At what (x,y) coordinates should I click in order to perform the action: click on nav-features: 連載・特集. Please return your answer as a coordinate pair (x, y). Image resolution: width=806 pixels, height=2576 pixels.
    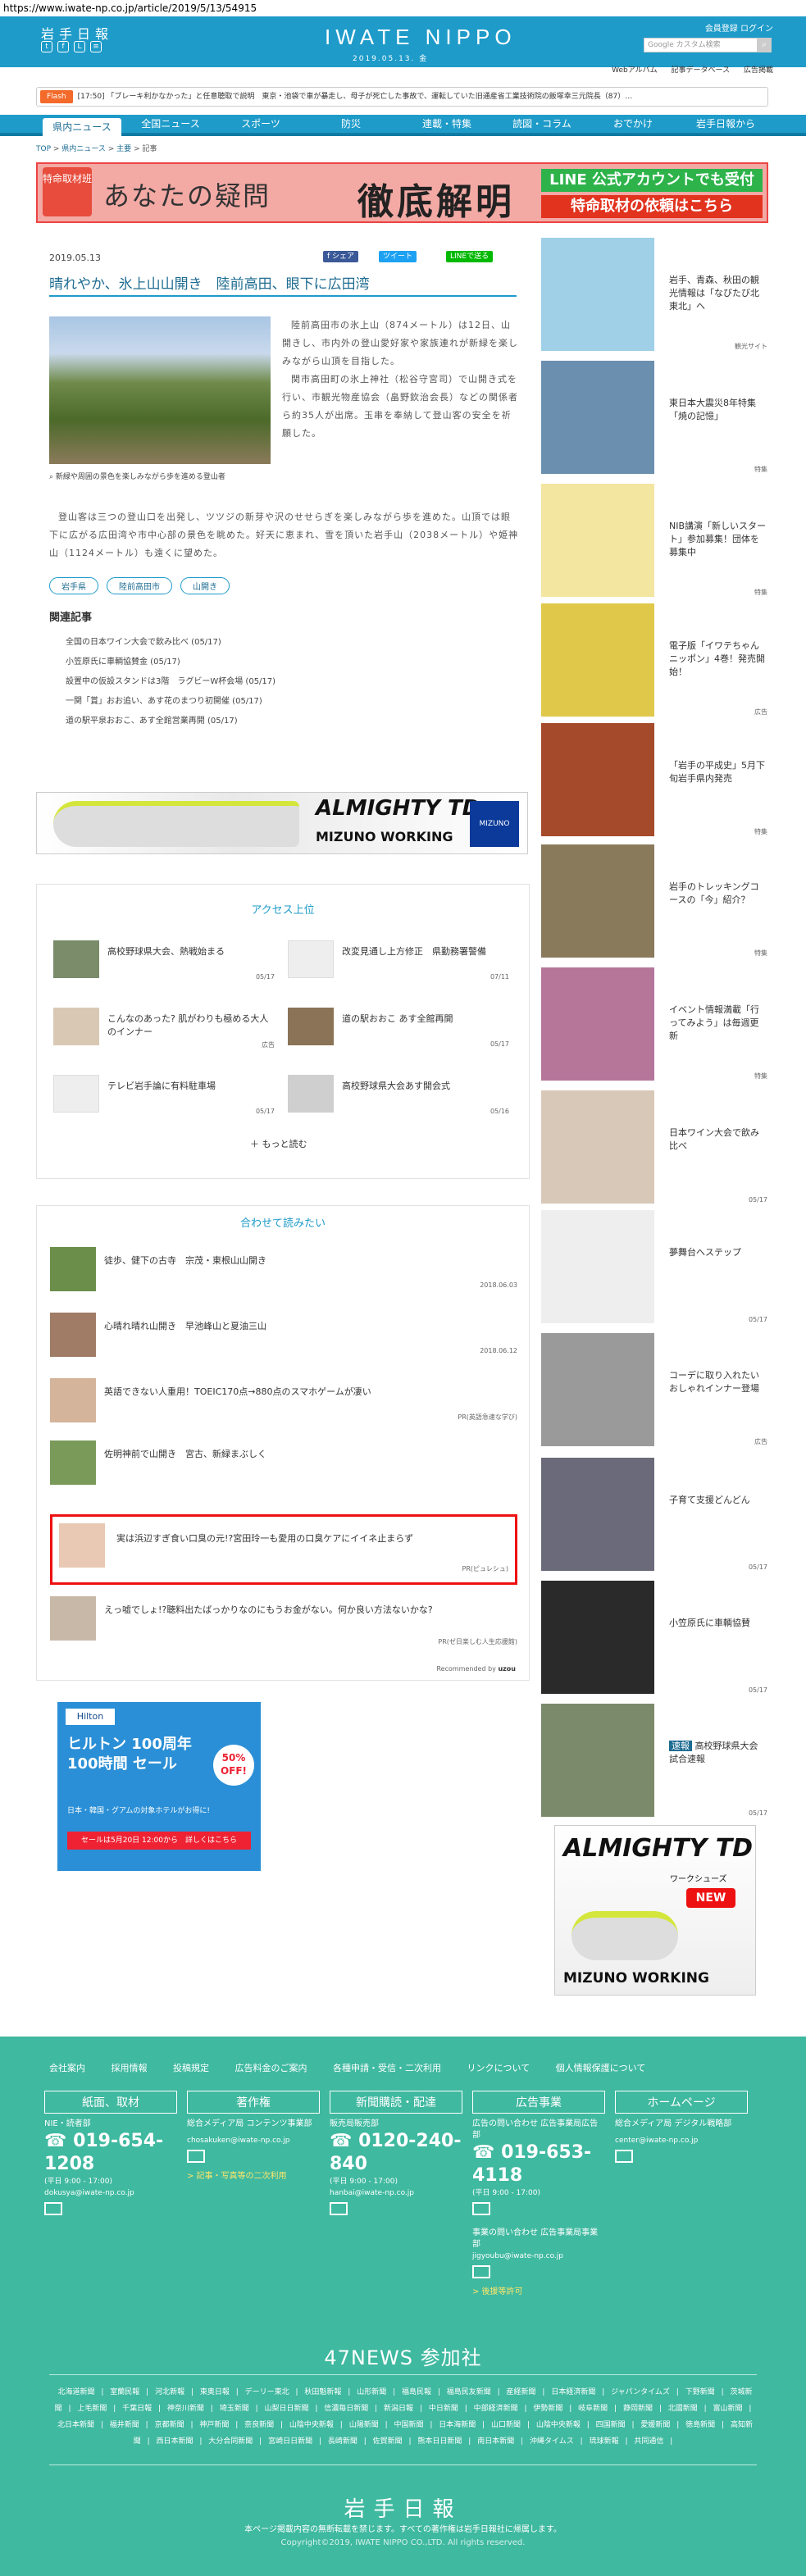
    Looking at the image, I should click on (447, 124).